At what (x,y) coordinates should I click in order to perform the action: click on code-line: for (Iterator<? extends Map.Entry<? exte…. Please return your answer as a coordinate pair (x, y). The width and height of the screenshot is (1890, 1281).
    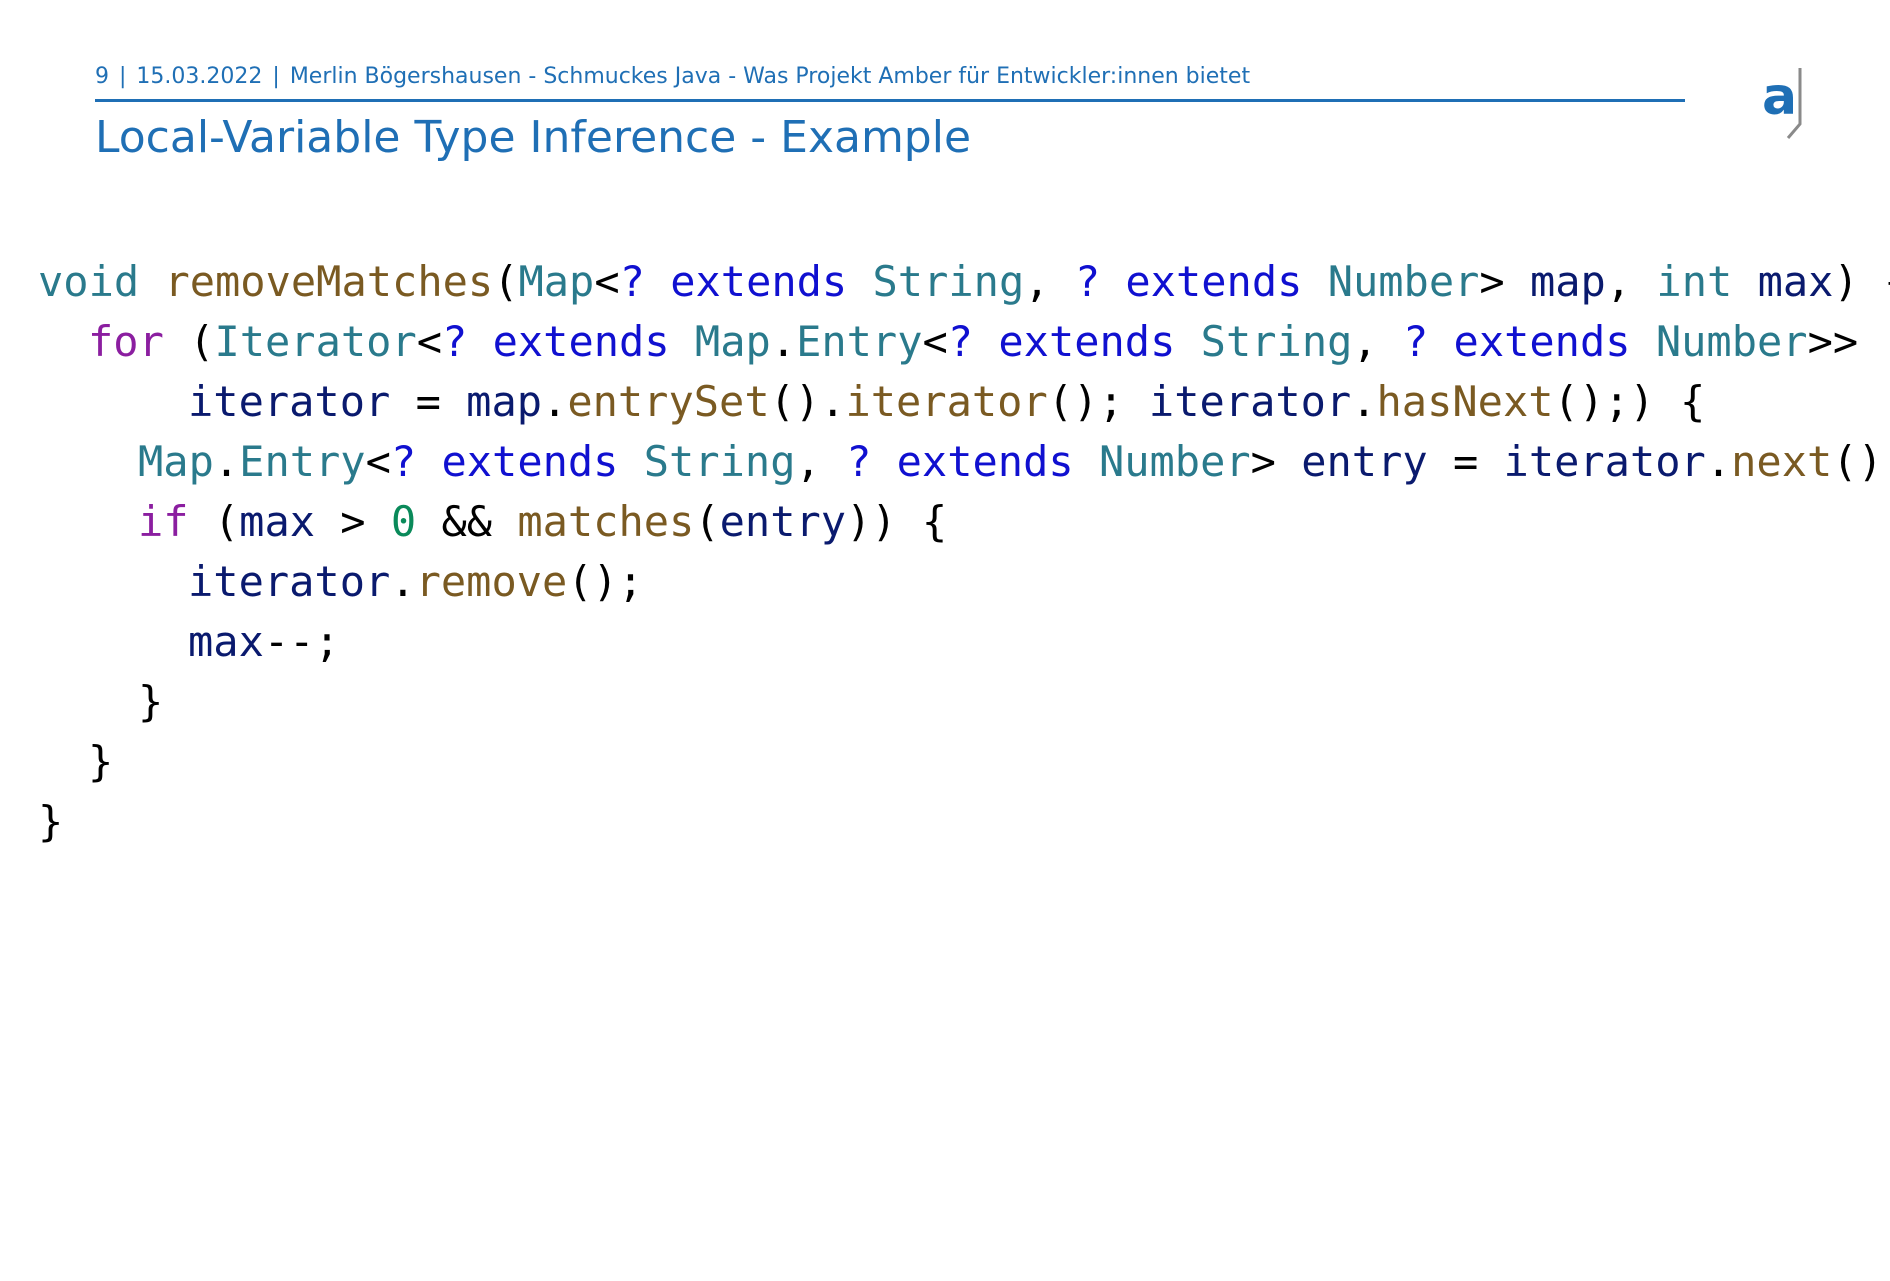
    Looking at the image, I should click on (973, 341).